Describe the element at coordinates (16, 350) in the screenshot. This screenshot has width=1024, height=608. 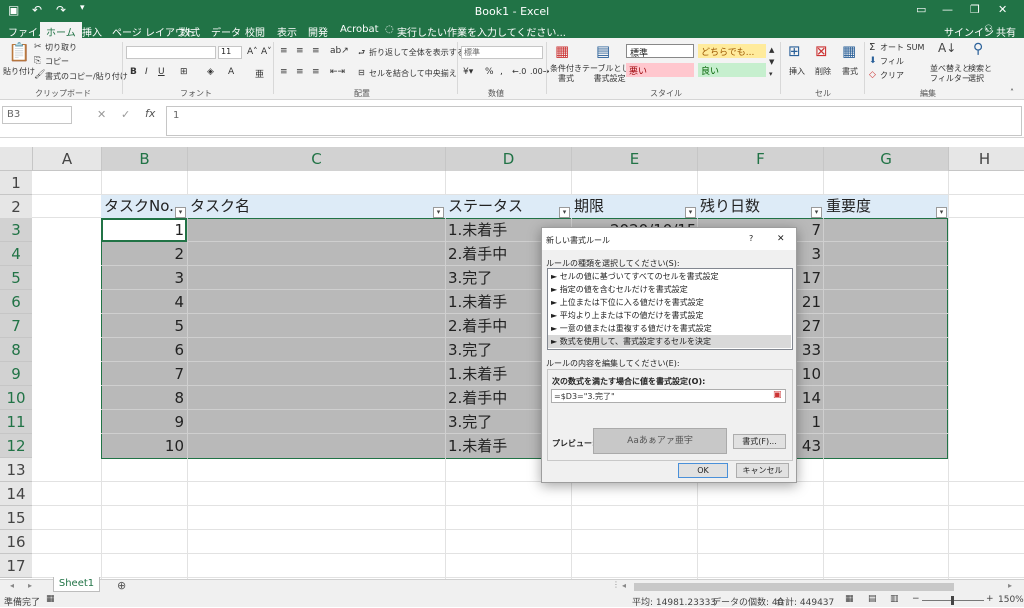
I see `row-header-8: 8` at that location.